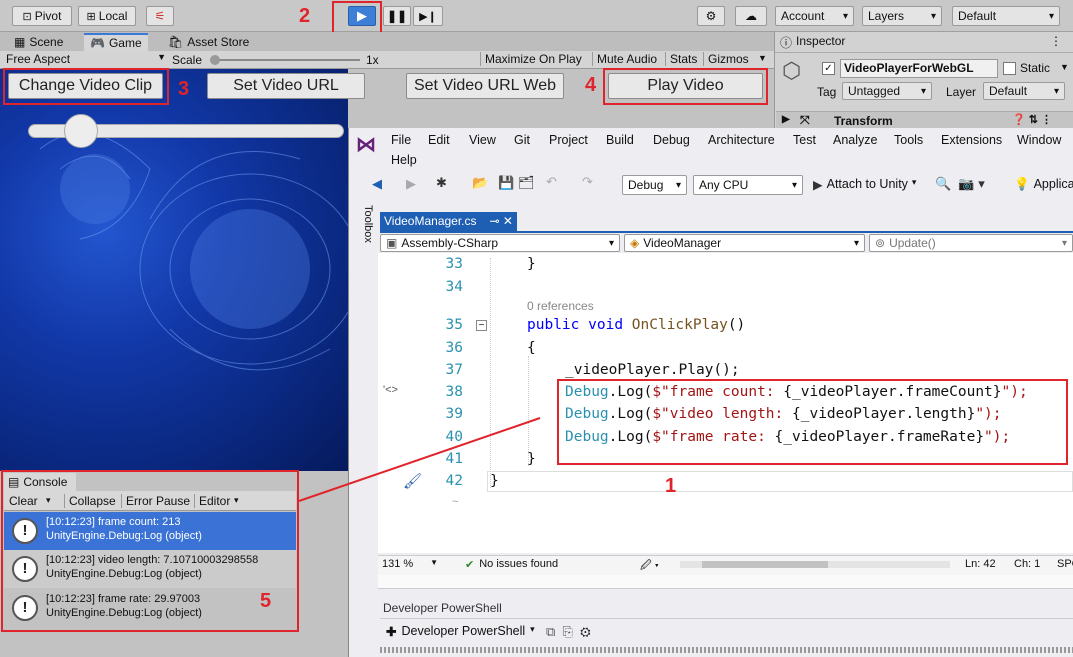 The image size is (1073, 657). I want to click on pin-icon: ⊸ ✕, so click(501, 221).